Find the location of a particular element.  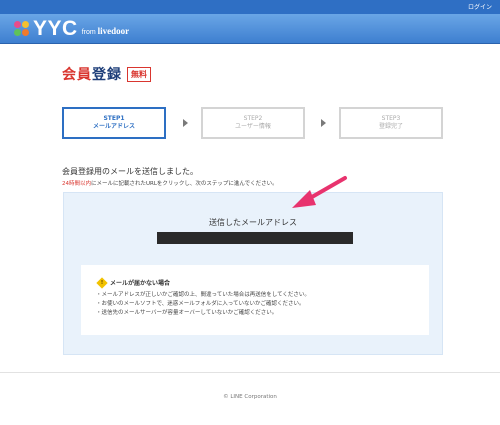

step-3-complete: STEP3 登録完了 is located at coordinates (391, 123).